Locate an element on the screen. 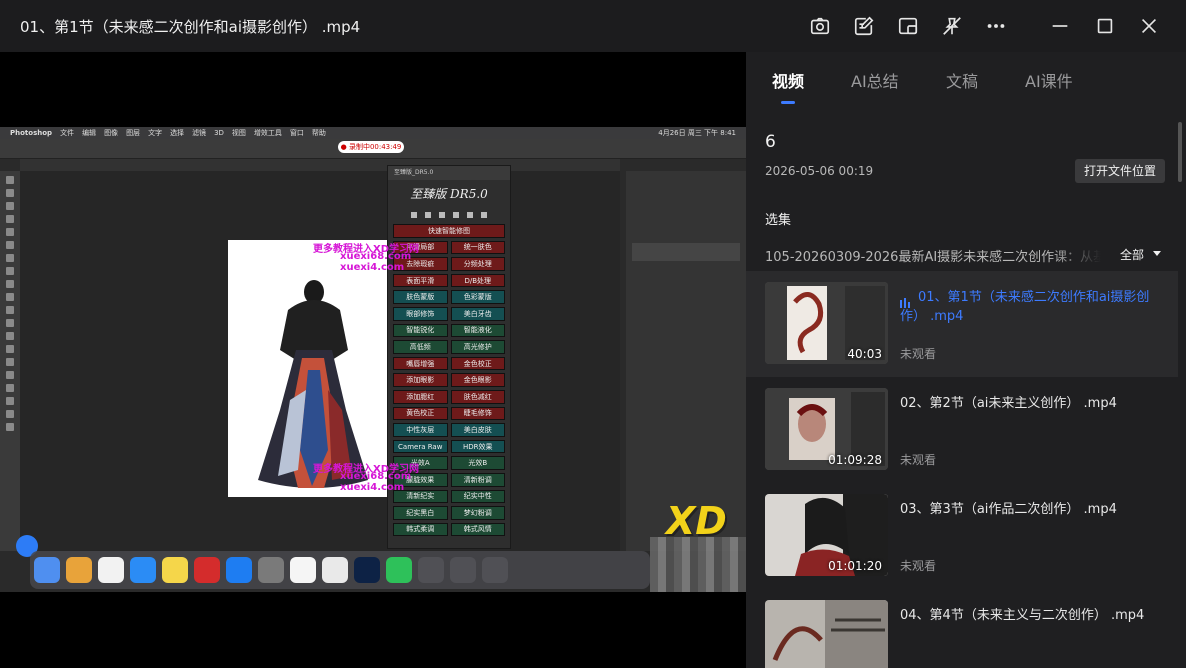 The image size is (1186, 668). plugin-action-button: 梦幻粉调 is located at coordinates (477, 513).